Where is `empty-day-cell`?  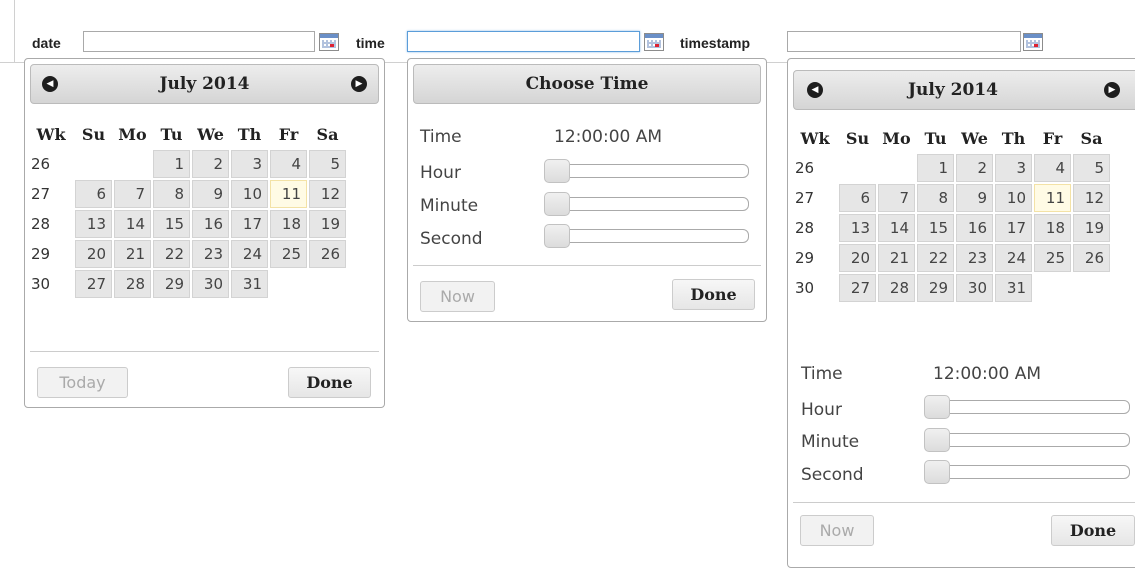
empty-day-cell is located at coordinates (896, 168).